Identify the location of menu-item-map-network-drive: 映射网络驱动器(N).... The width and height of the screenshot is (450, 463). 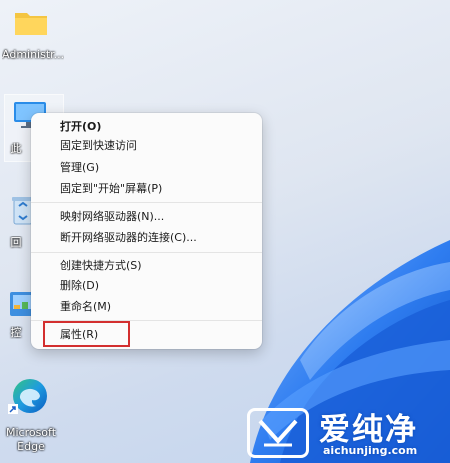
(112, 217).